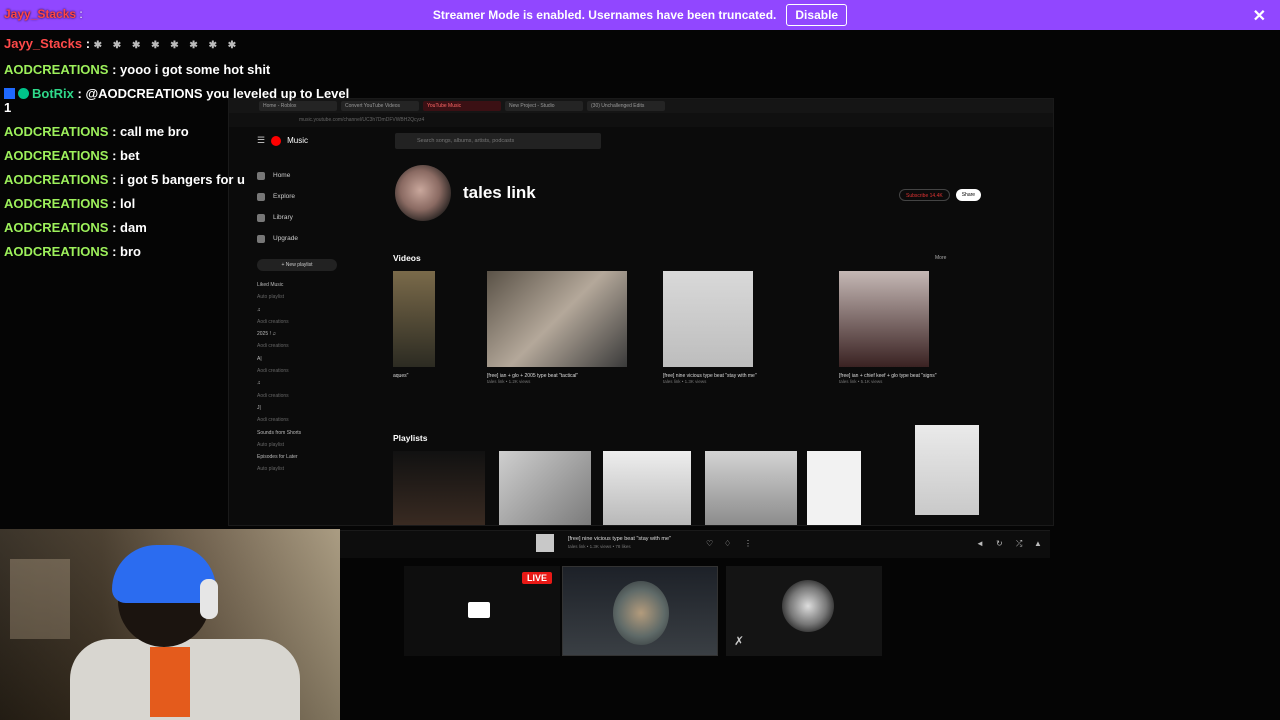 Image resolution: width=1280 pixels, height=720 pixels. I want to click on disable-button: Disable, so click(817, 15).